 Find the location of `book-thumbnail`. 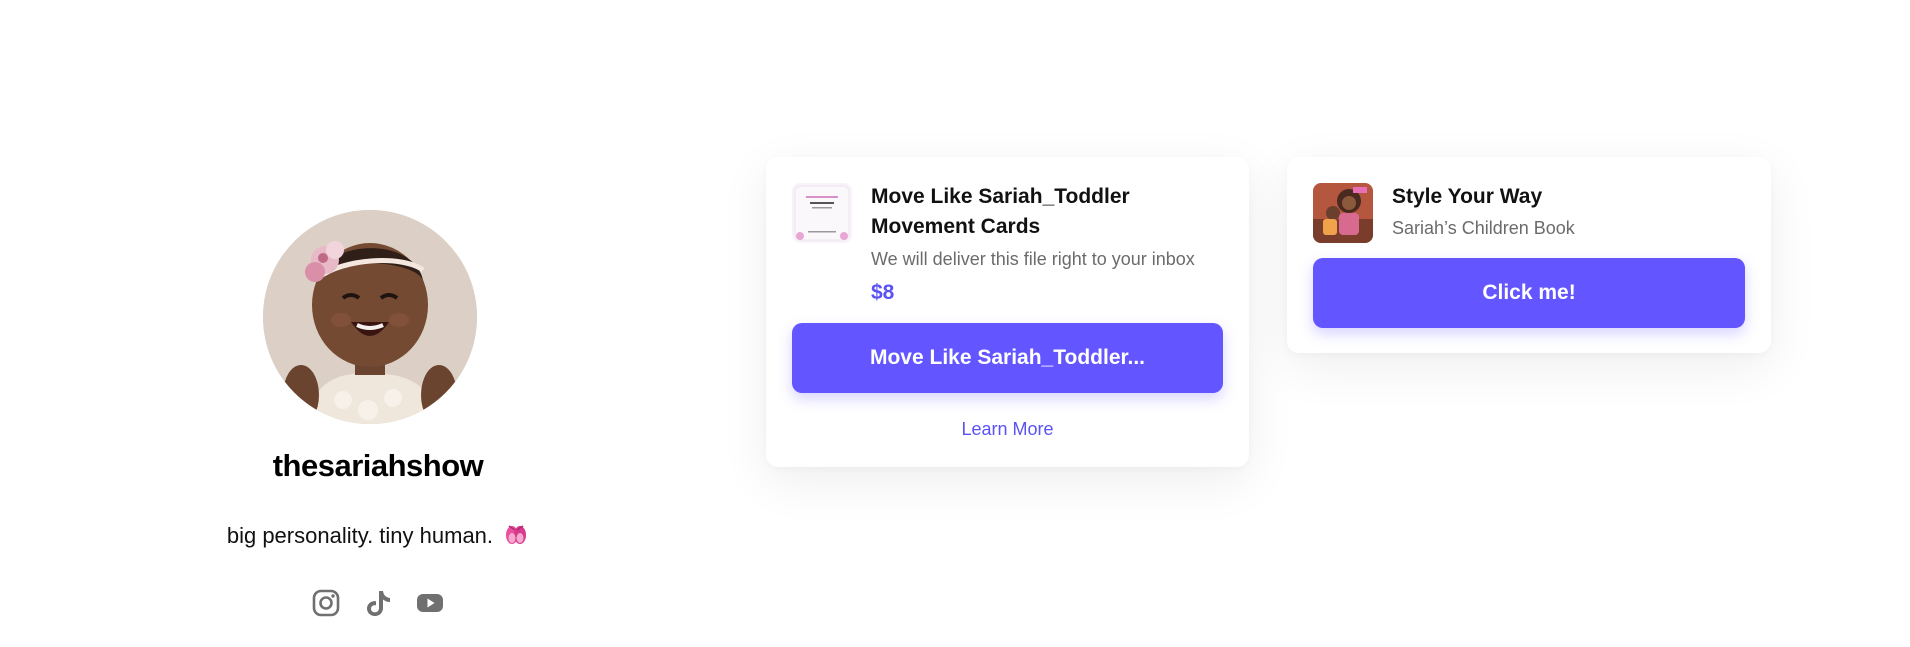

book-thumbnail is located at coordinates (1343, 213).